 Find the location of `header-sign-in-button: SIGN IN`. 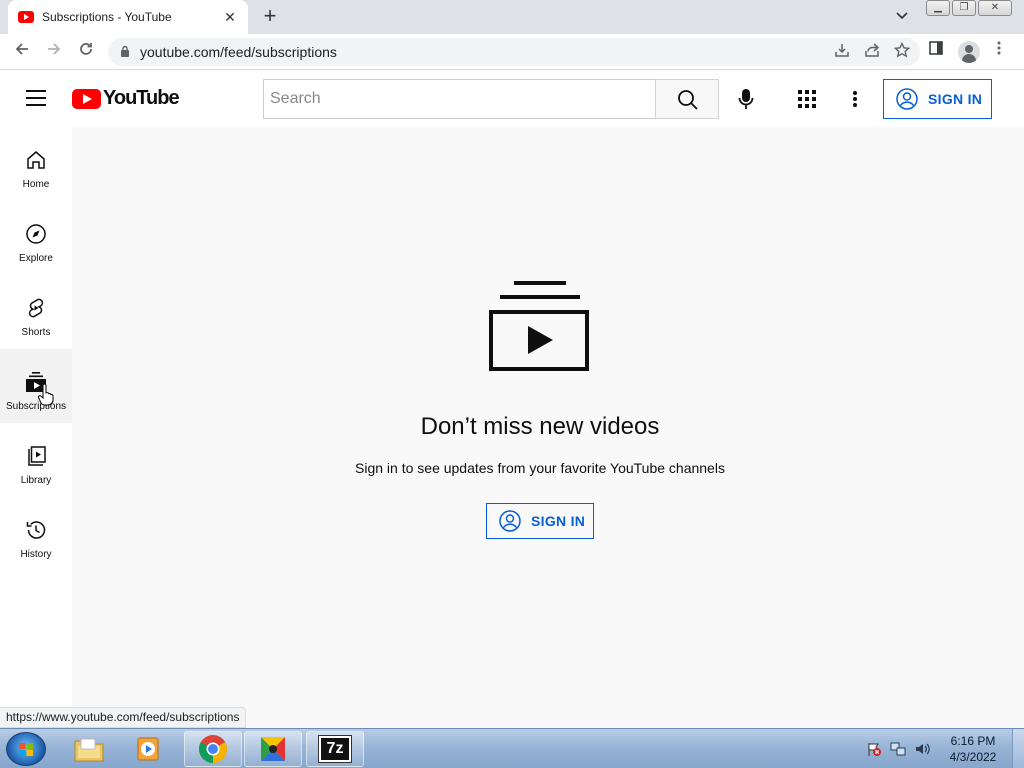

header-sign-in-button: SIGN IN is located at coordinates (937, 99).